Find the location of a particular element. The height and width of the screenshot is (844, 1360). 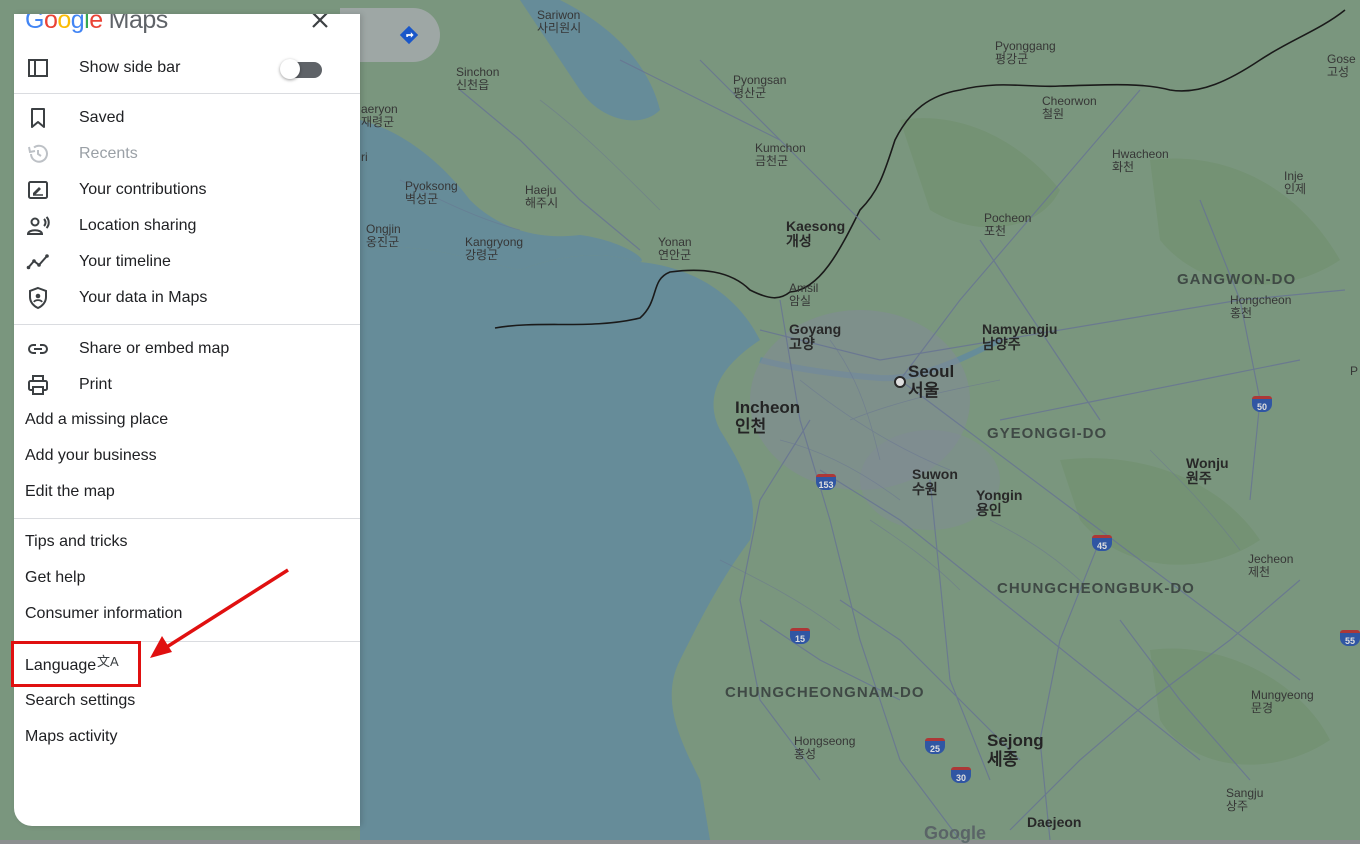

menu-item-label: Get help is located at coordinates (55, 577).